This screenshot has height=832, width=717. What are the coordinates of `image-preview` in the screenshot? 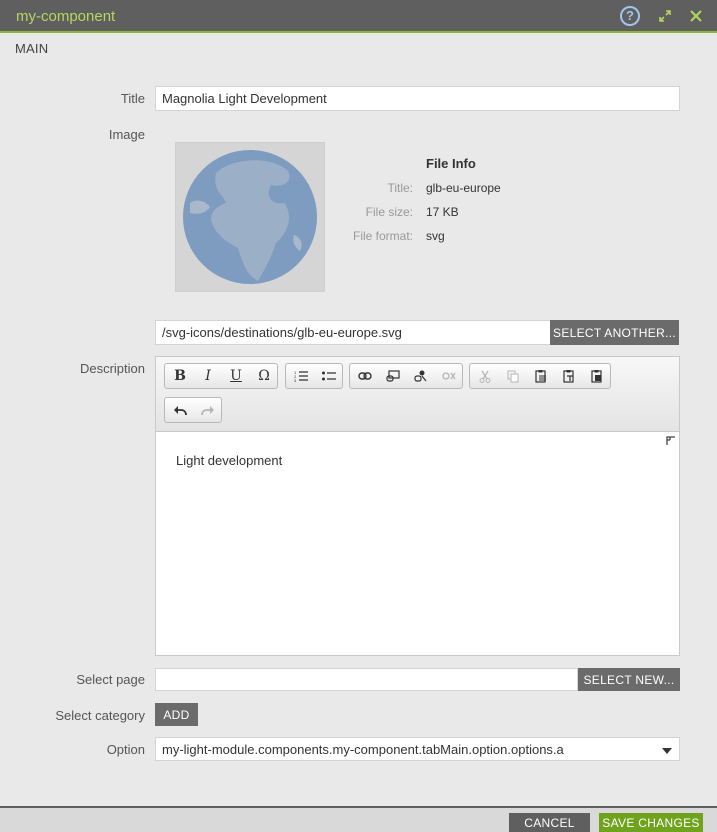 It's located at (250, 217).